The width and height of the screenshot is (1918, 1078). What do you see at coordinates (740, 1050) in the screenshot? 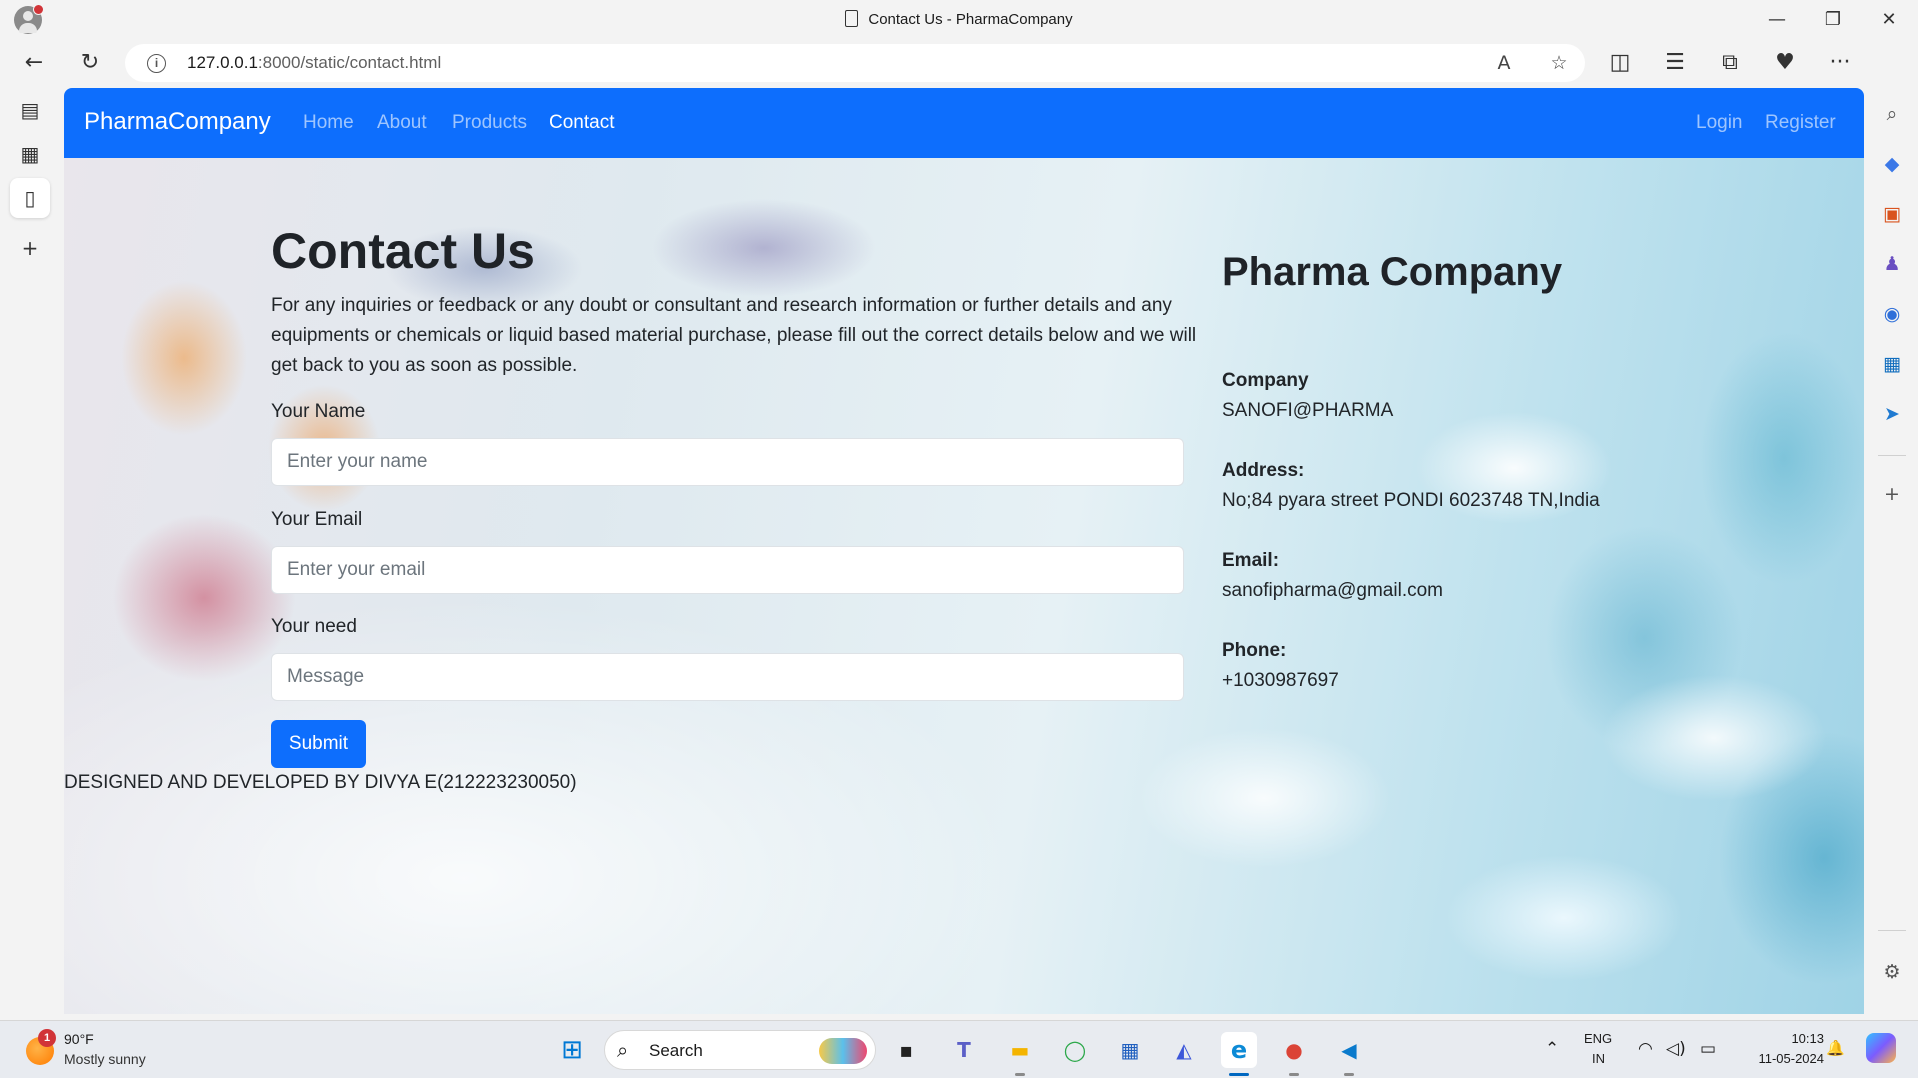
I see `taskbar-search: ⌕ Search` at bounding box center [740, 1050].